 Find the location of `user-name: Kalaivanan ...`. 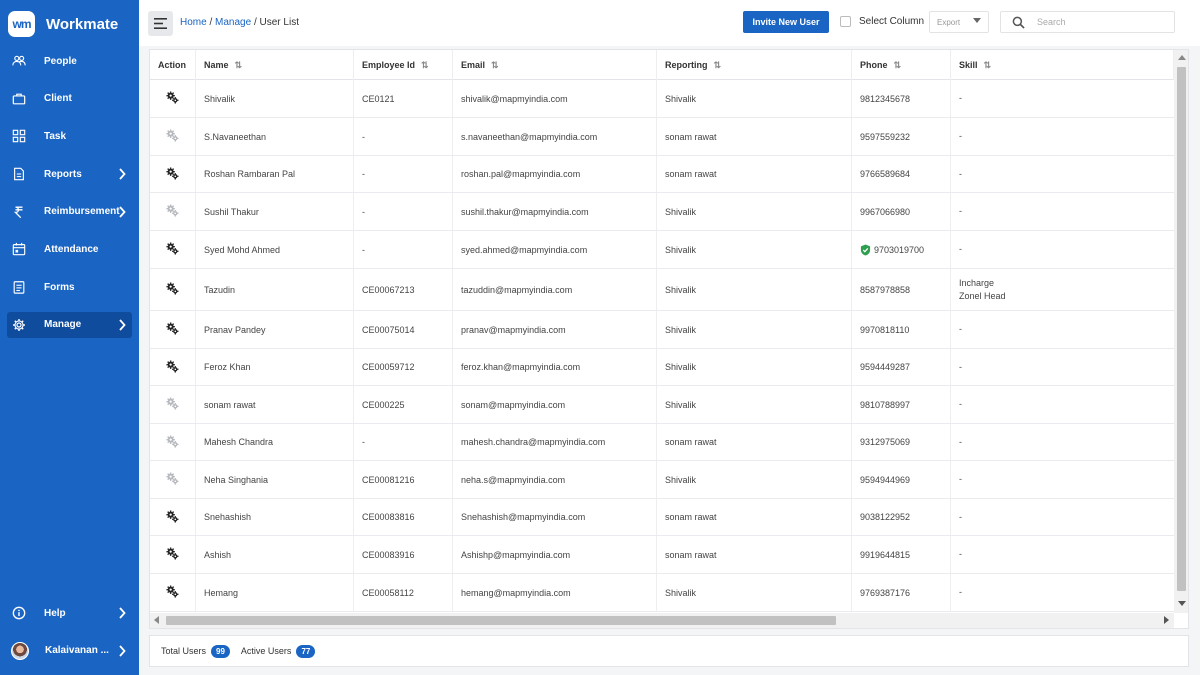

user-name: Kalaivanan ... is located at coordinates (77, 651).